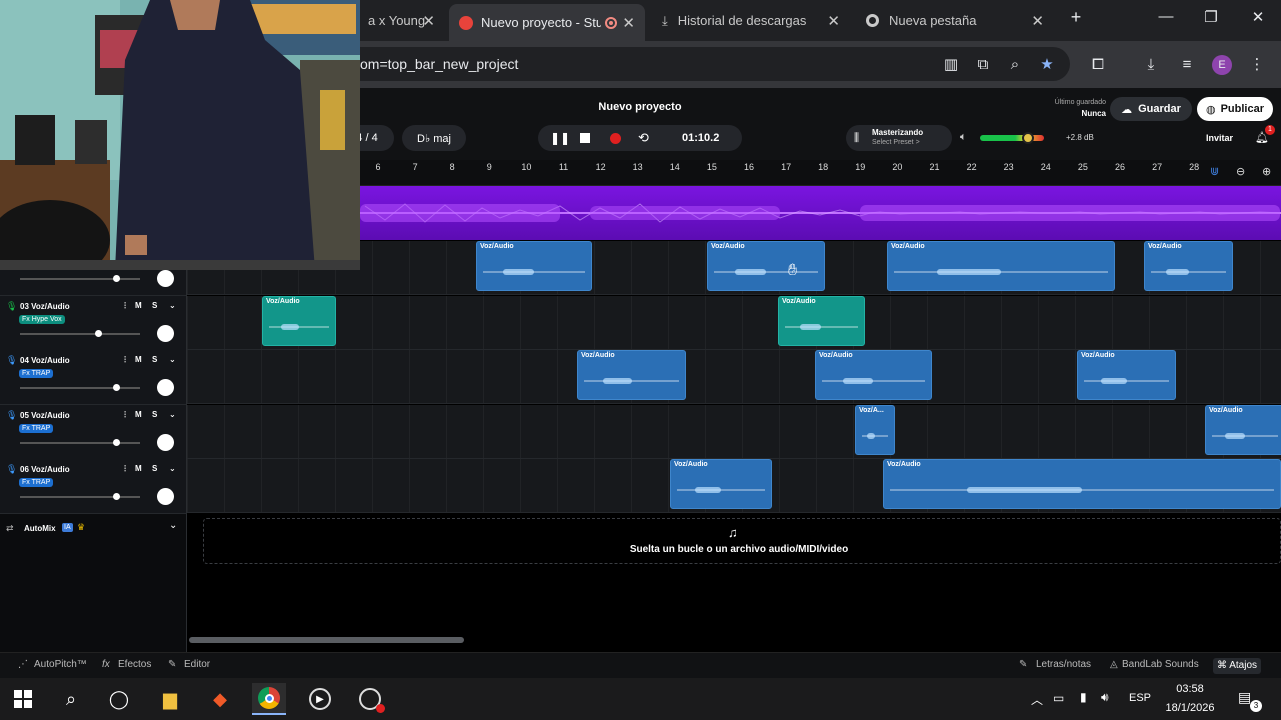  I want to click on brave-browser-icon: ◆, so click(220, 699).